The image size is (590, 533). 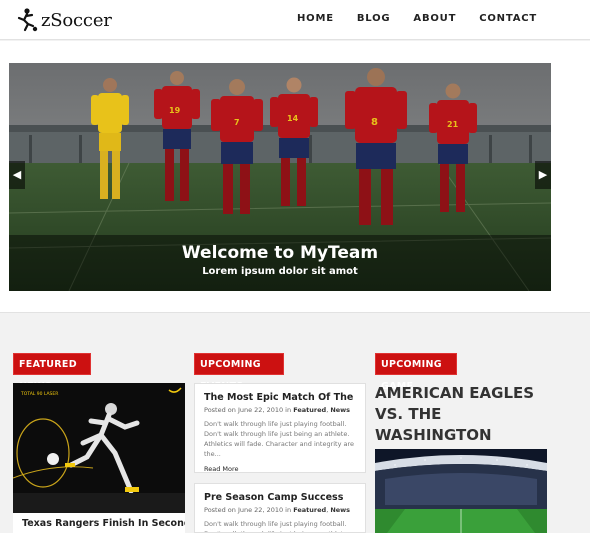 What do you see at coordinates (237, 122) in the screenshot?
I see `jersey-number: 7` at bounding box center [237, 122].